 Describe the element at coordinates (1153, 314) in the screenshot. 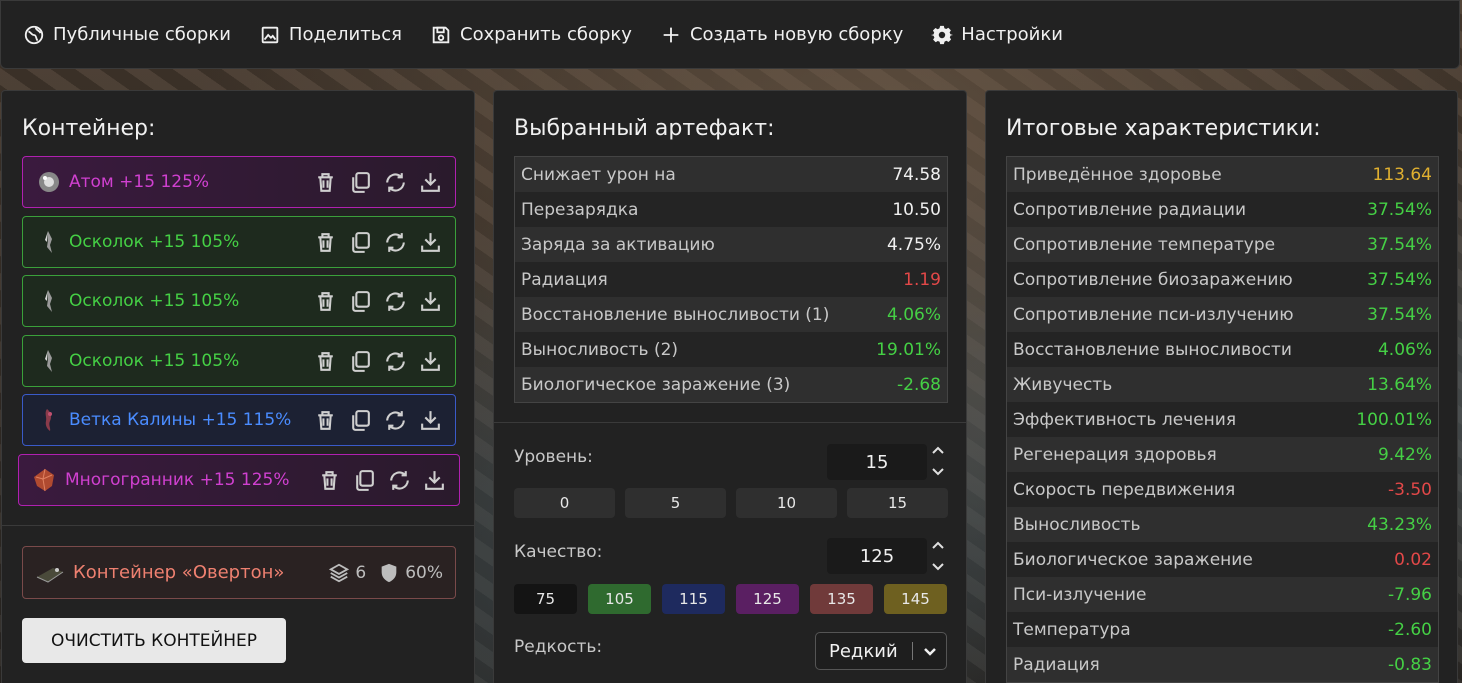

I see `stat-label: Сопротивление пси-излучению` at that location.